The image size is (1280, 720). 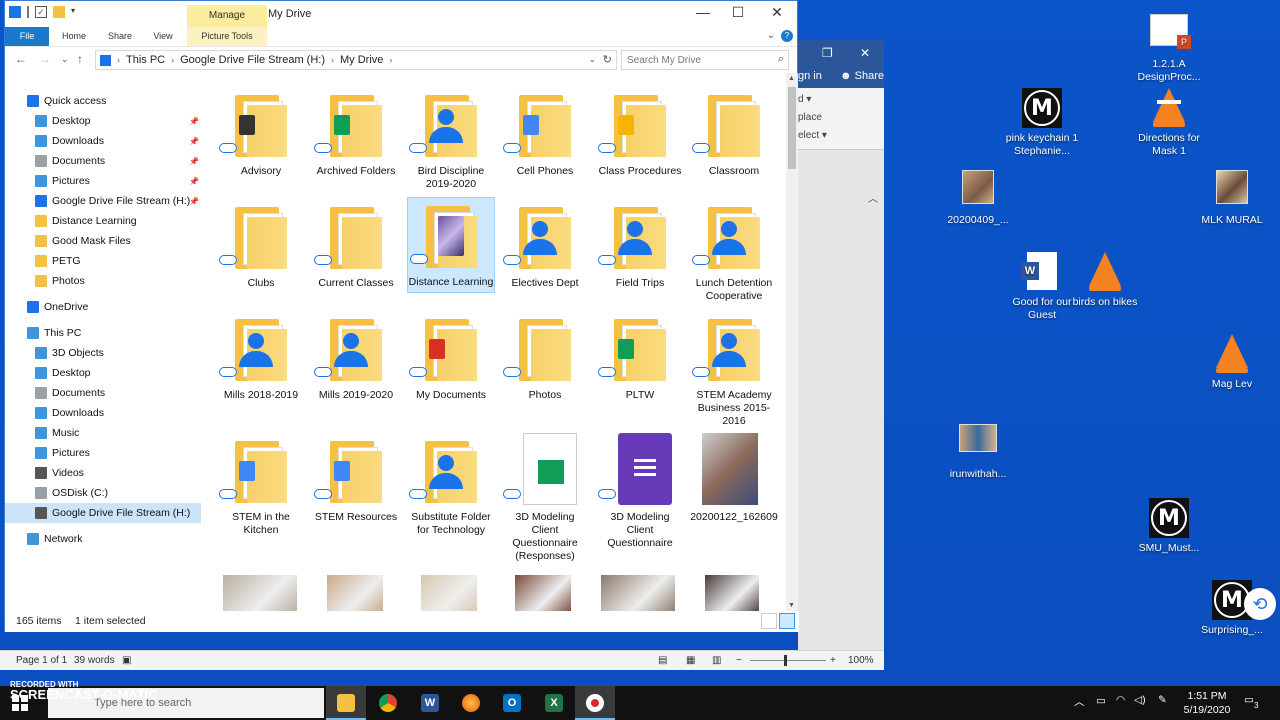 What do you see at coordinates (103, 121) in the screenshot?
I see `nav-item: Desktop 📌` at bounding box center [103, 121].